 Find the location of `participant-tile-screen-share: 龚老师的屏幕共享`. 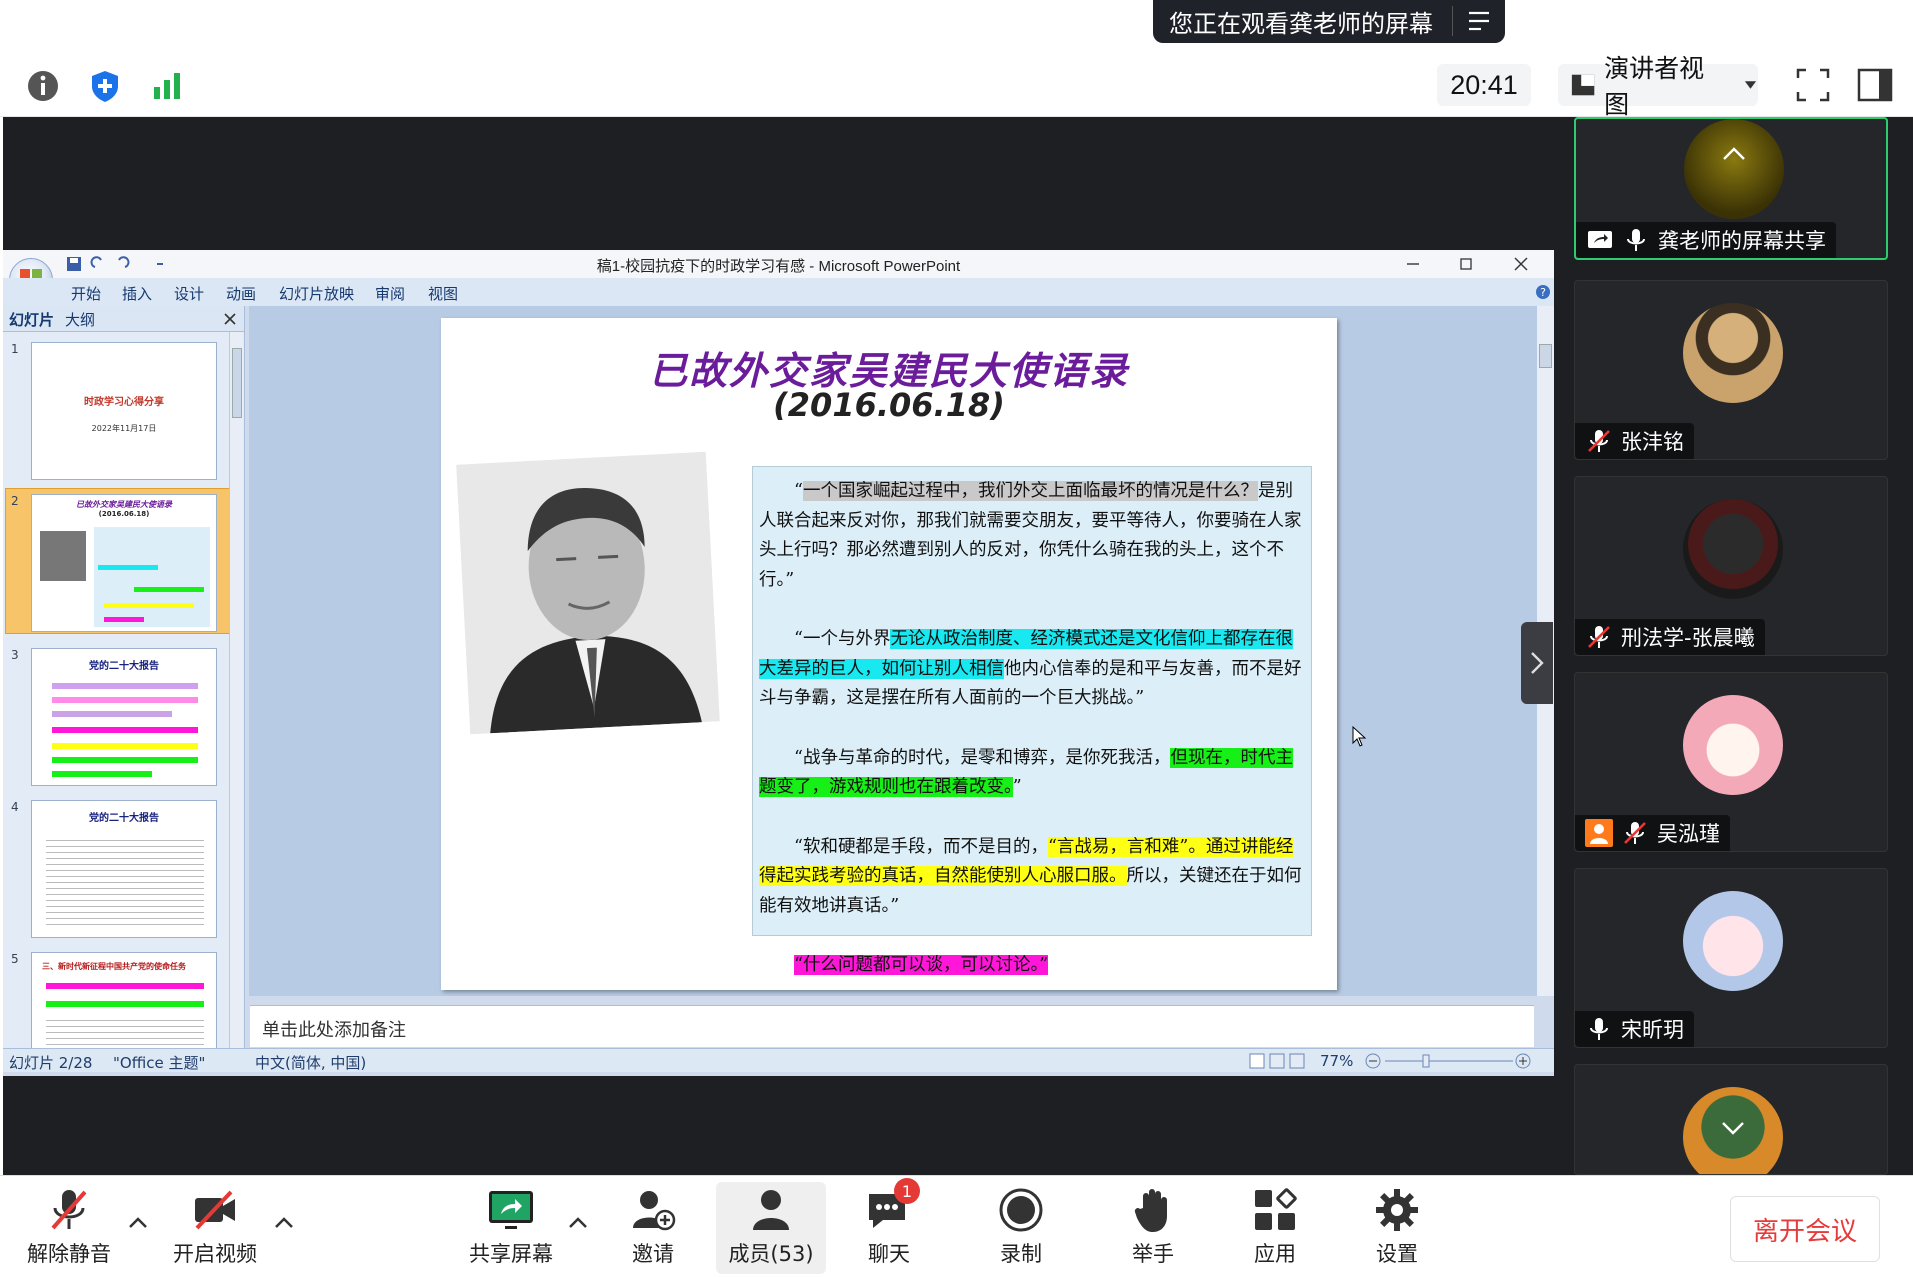

participant-tile-screen-share: 龚老师的屏幕共享 is located at coordinates (1731, 188).